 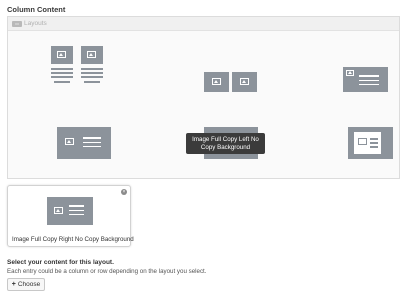 I want to click on layout-option-image-copy-right, so click(x=84, y=143).